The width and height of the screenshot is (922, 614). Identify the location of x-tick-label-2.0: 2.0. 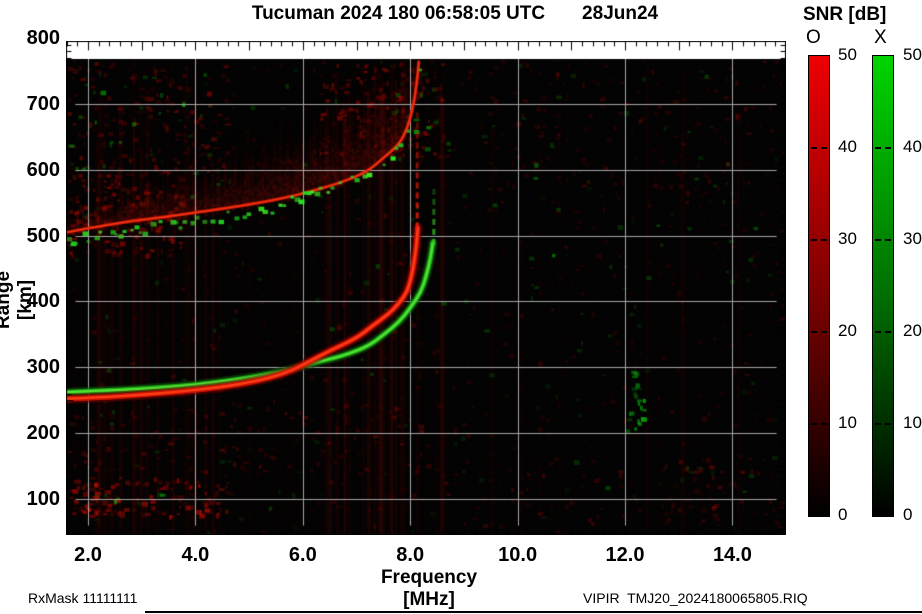
(88, 555).